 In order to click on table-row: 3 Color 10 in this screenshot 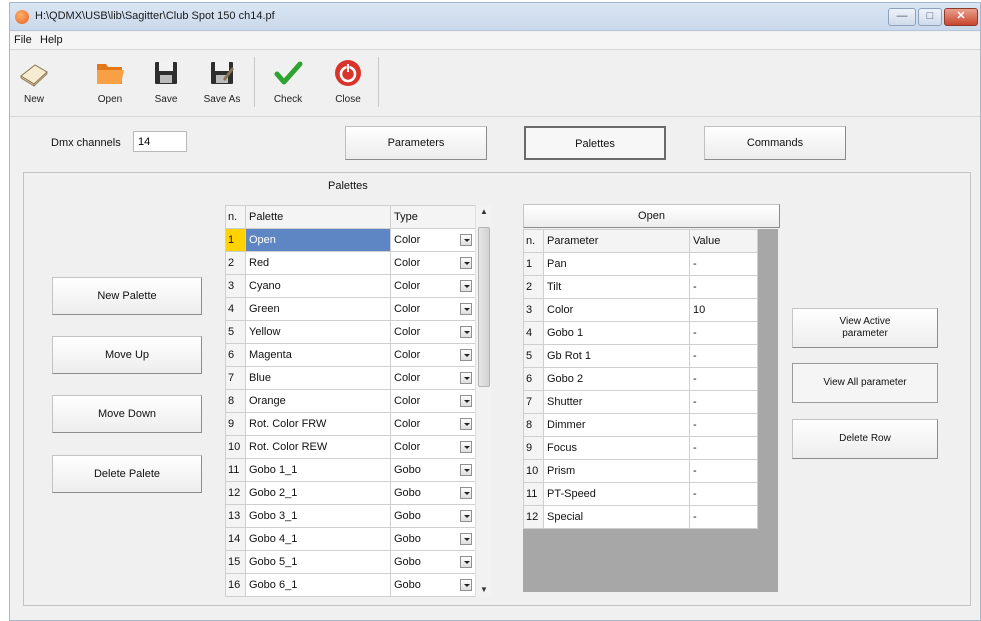, I will do `click(640, 310)`.